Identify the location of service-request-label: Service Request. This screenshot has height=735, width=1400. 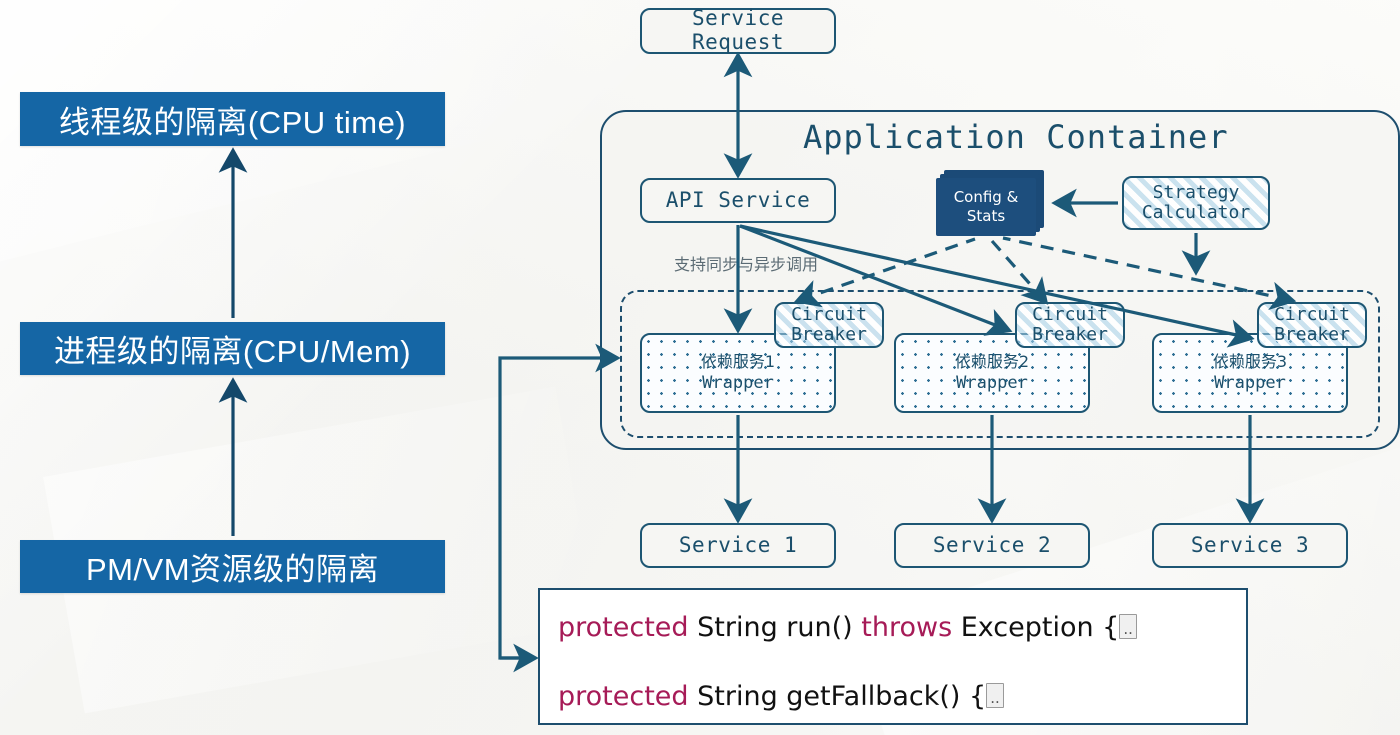
(737, 30).